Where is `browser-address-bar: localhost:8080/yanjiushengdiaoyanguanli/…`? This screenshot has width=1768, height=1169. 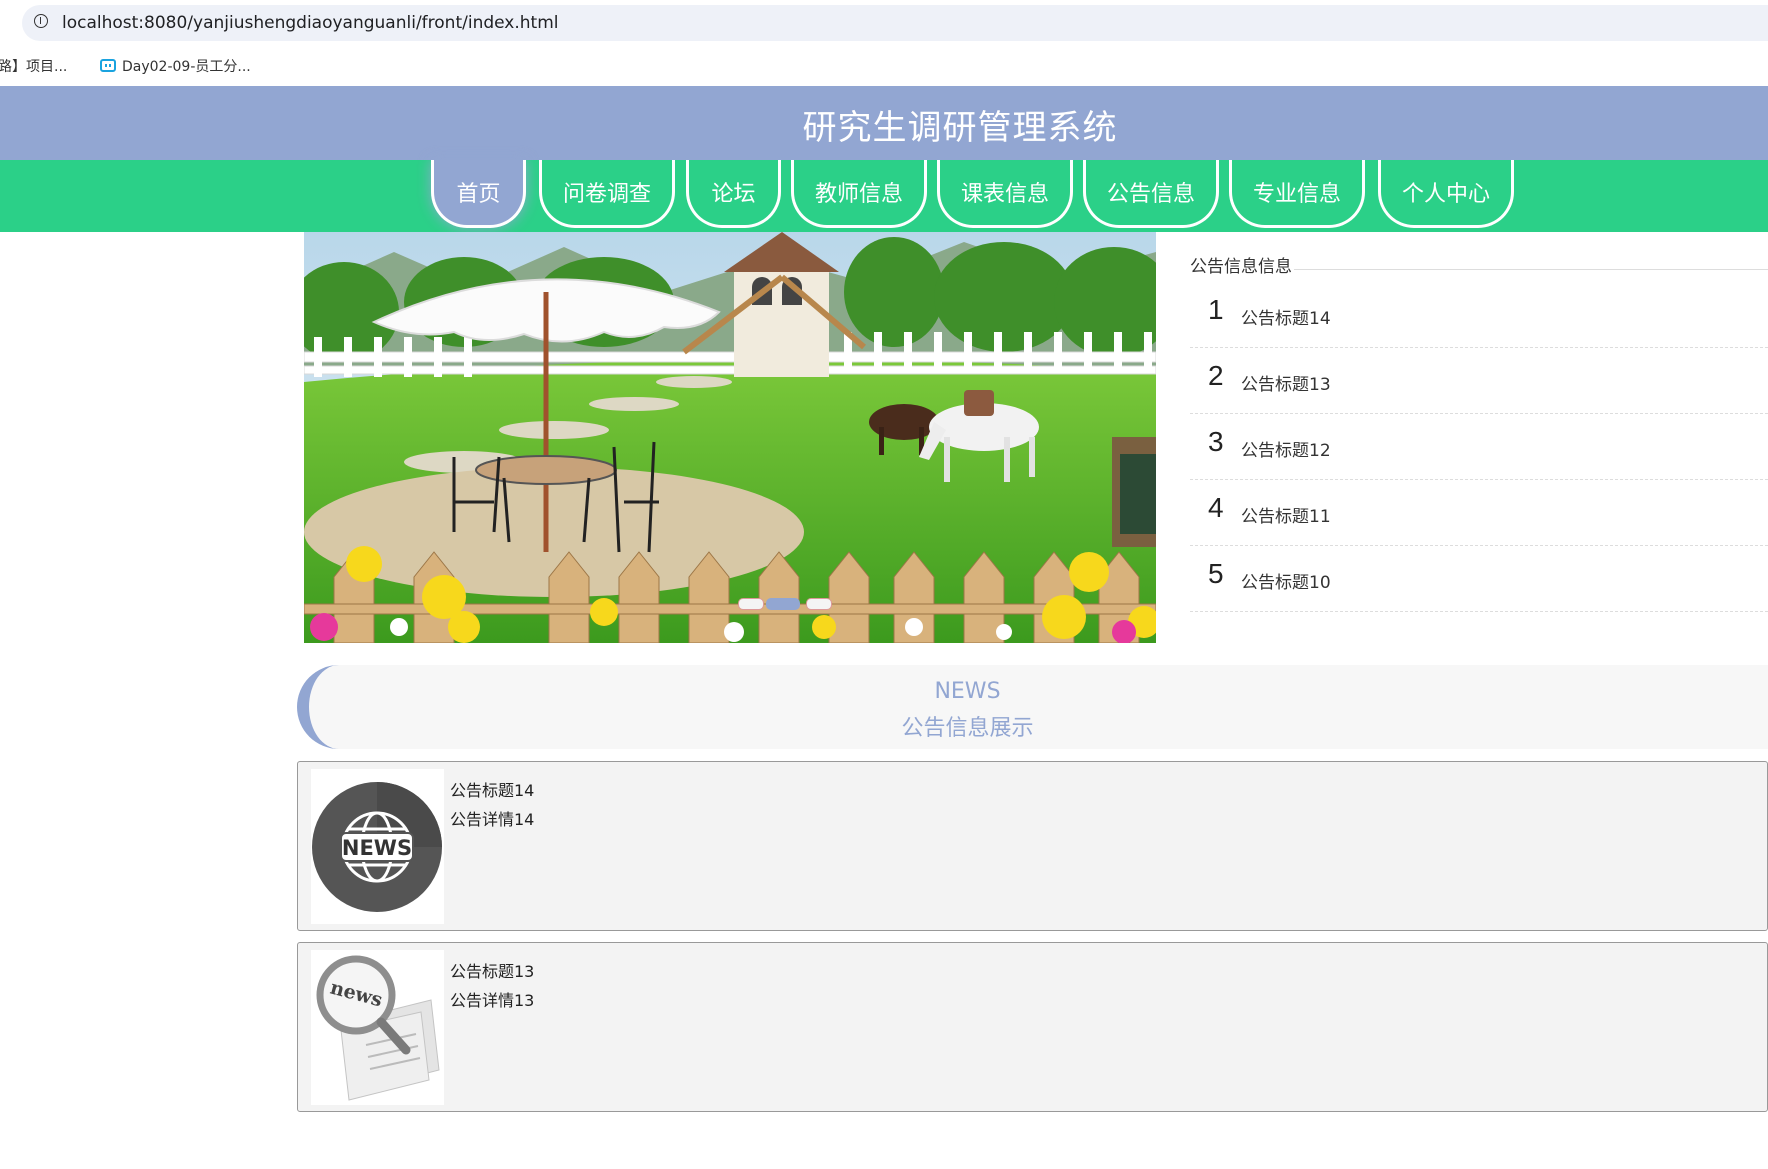
browser-address-bar: localhost:8080/yanjiushengdiaoyanguanli/… is located at coordinates (884, 23).